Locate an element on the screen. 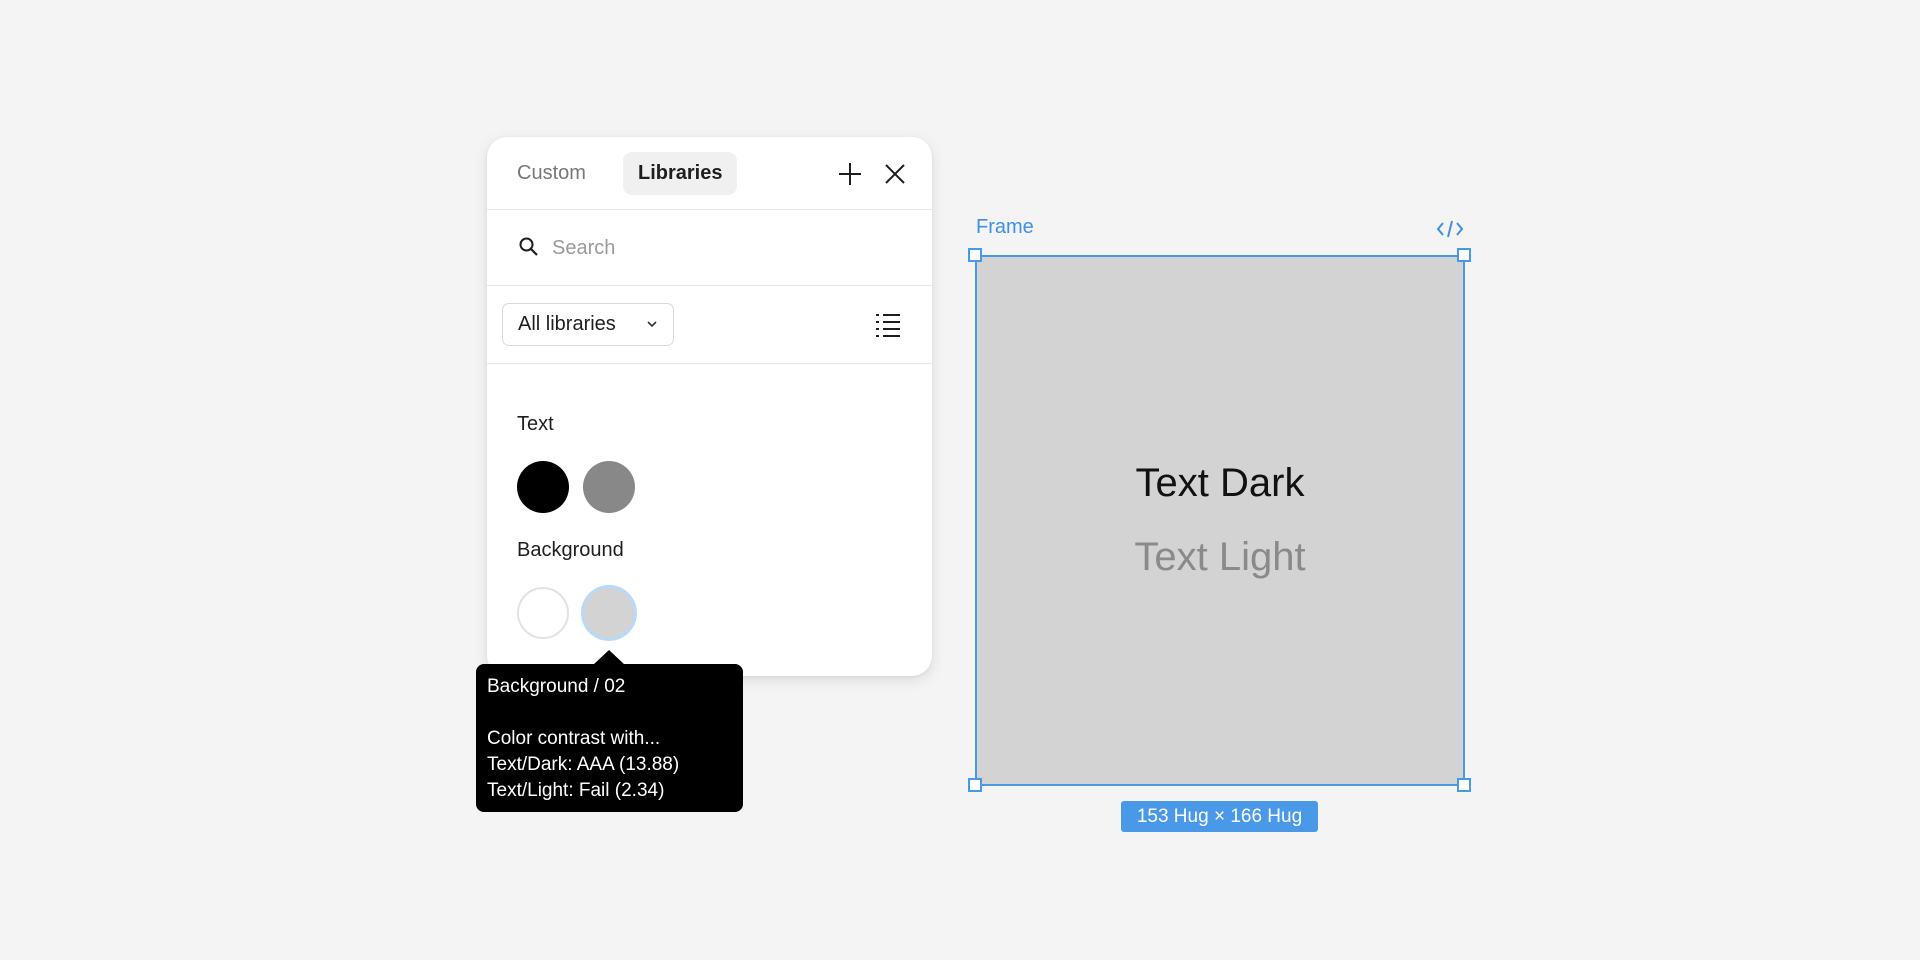 This screenshot has height=960, width=1920. panel-header: Custom Libraries is located at coordinates (709, 173).